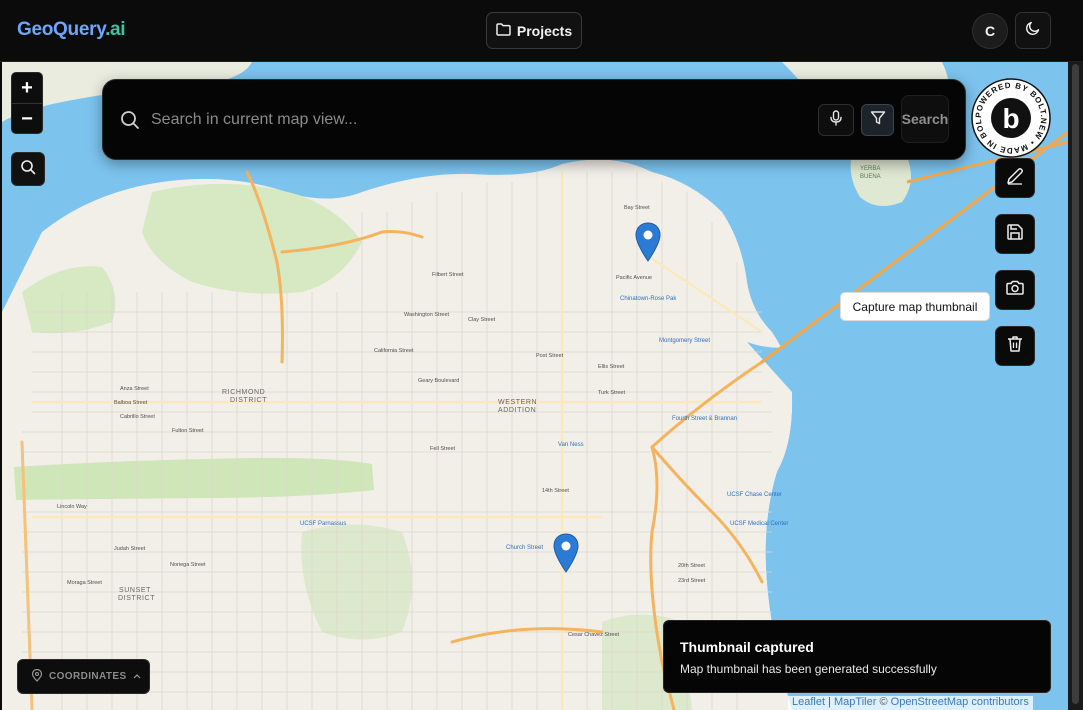 This screenshot has height=710, width=1083. Describe the element at coordinates (503, 30) in the screenshot. I see `folder-icon` at that location.